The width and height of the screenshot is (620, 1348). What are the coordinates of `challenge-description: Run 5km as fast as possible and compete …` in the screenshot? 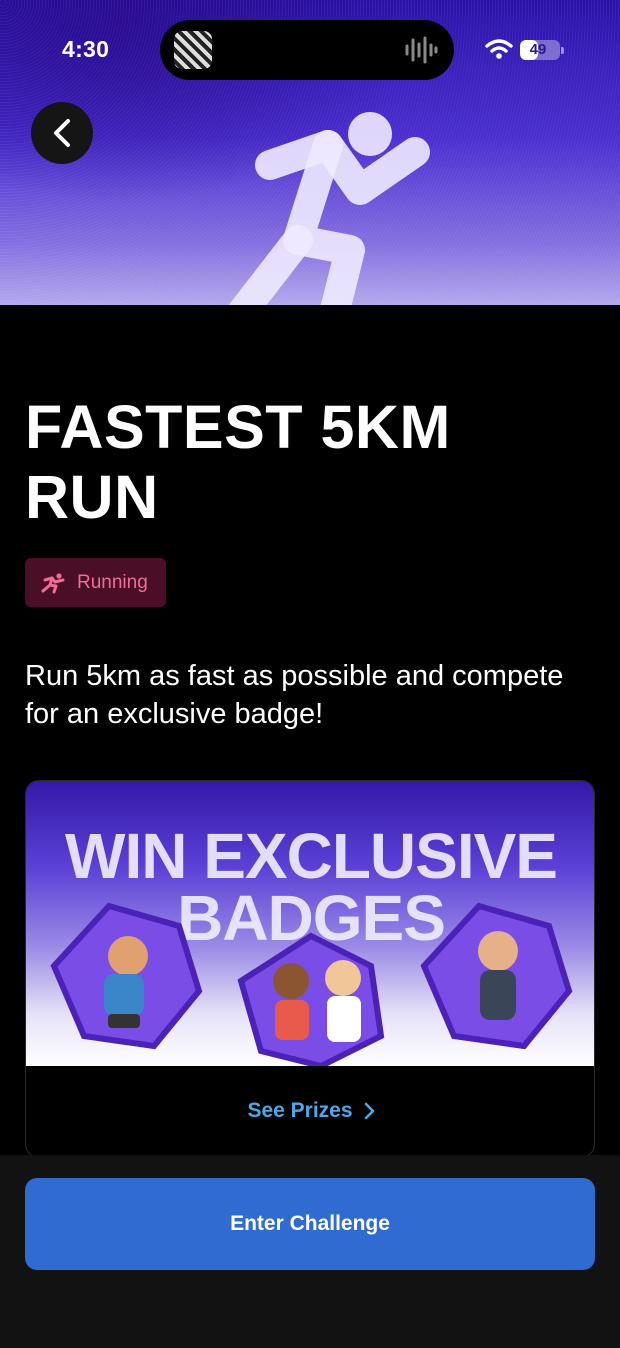 It's located at (294, 695).